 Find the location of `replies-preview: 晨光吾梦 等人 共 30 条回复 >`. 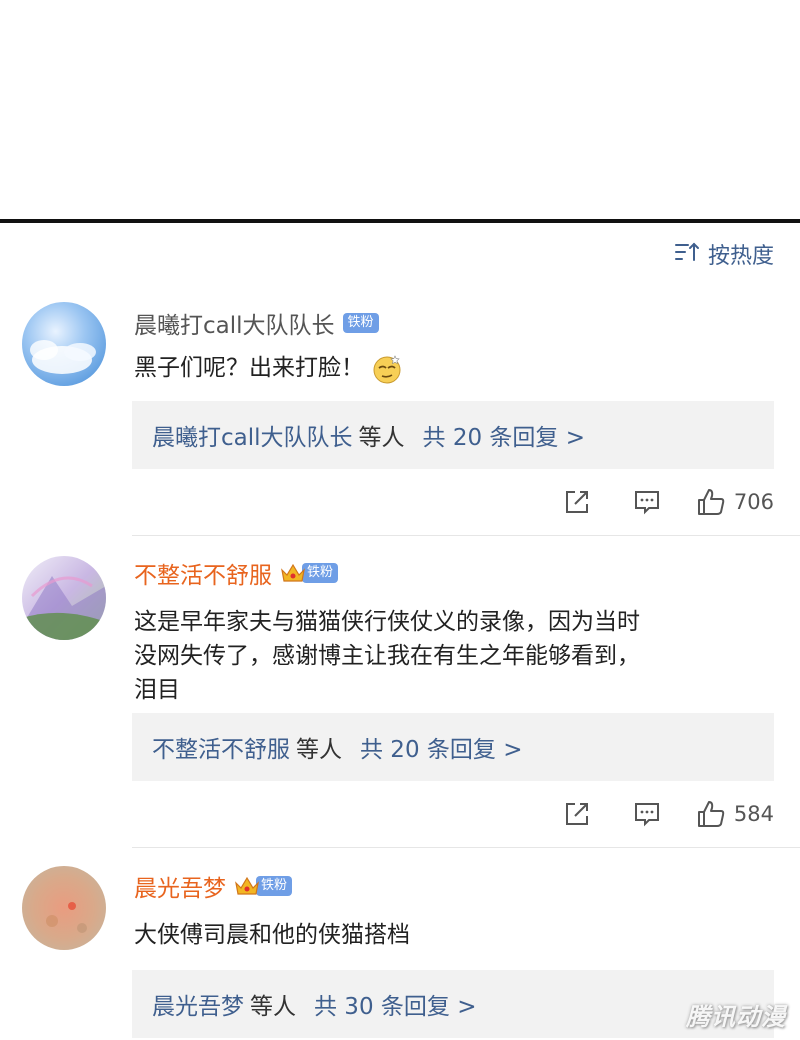

replies-preview: 晨光吾梦 等人 共 30 条回复 > is located at coordinates (453, 1004).